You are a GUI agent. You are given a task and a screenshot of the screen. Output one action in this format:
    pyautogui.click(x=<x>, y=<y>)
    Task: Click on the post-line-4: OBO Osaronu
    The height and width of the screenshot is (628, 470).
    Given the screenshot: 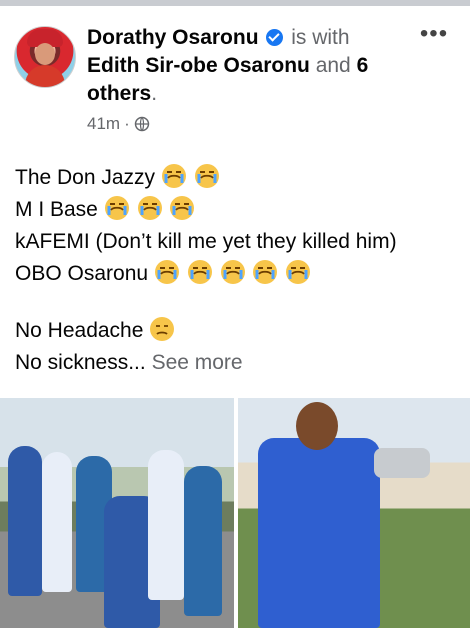 What is the action you would take?
    pyautogui.click(x=237, y=274)
    